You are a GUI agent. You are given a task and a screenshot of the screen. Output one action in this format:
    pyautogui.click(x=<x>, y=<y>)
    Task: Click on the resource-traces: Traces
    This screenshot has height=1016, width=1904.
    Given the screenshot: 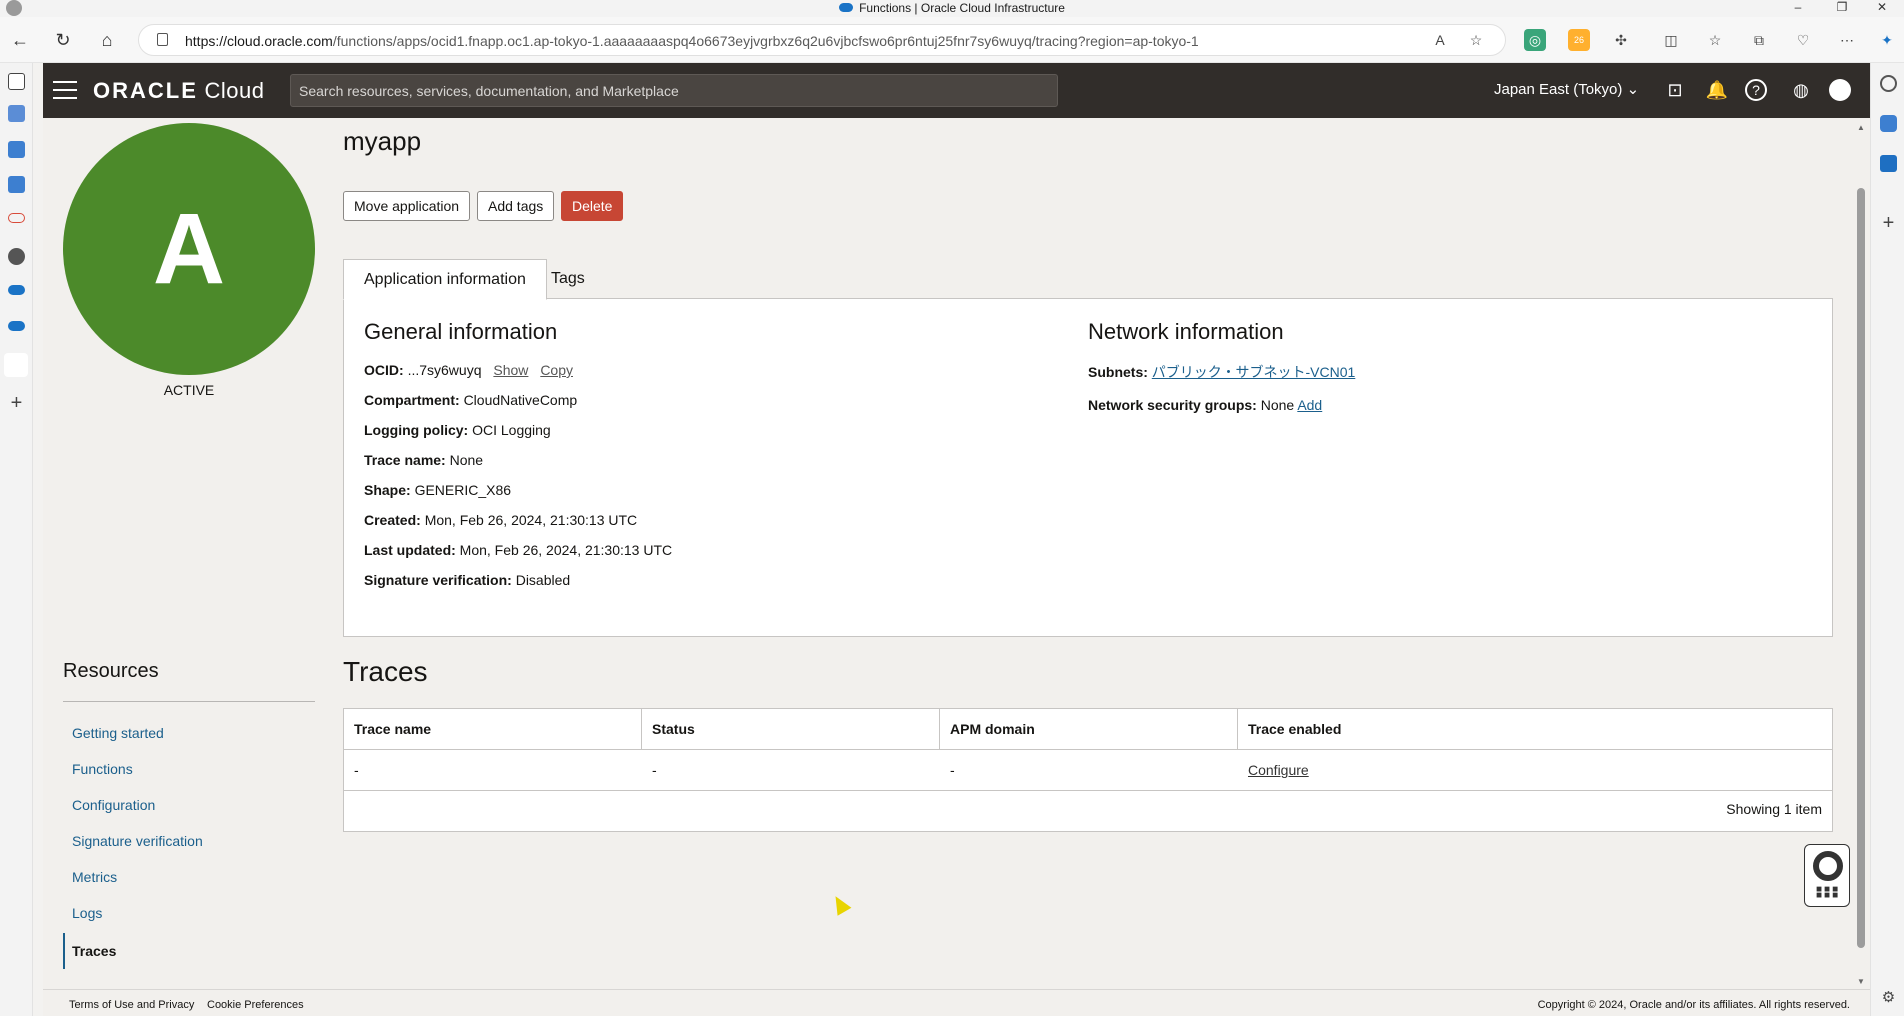 What is the action you would take?
    pyautogui.click(x=189, y=951)
    